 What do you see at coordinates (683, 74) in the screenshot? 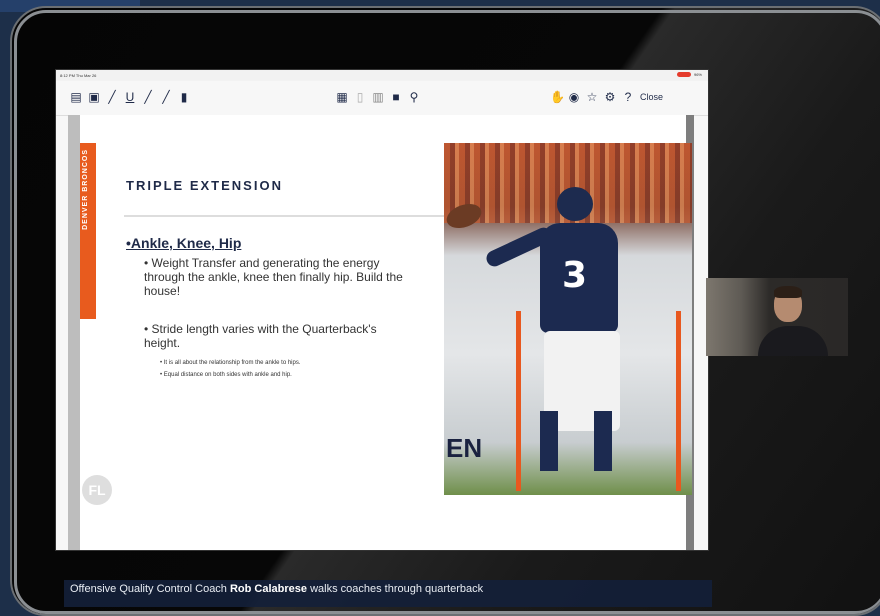
I see `recording-indicator` at bounding box center [683, 74].